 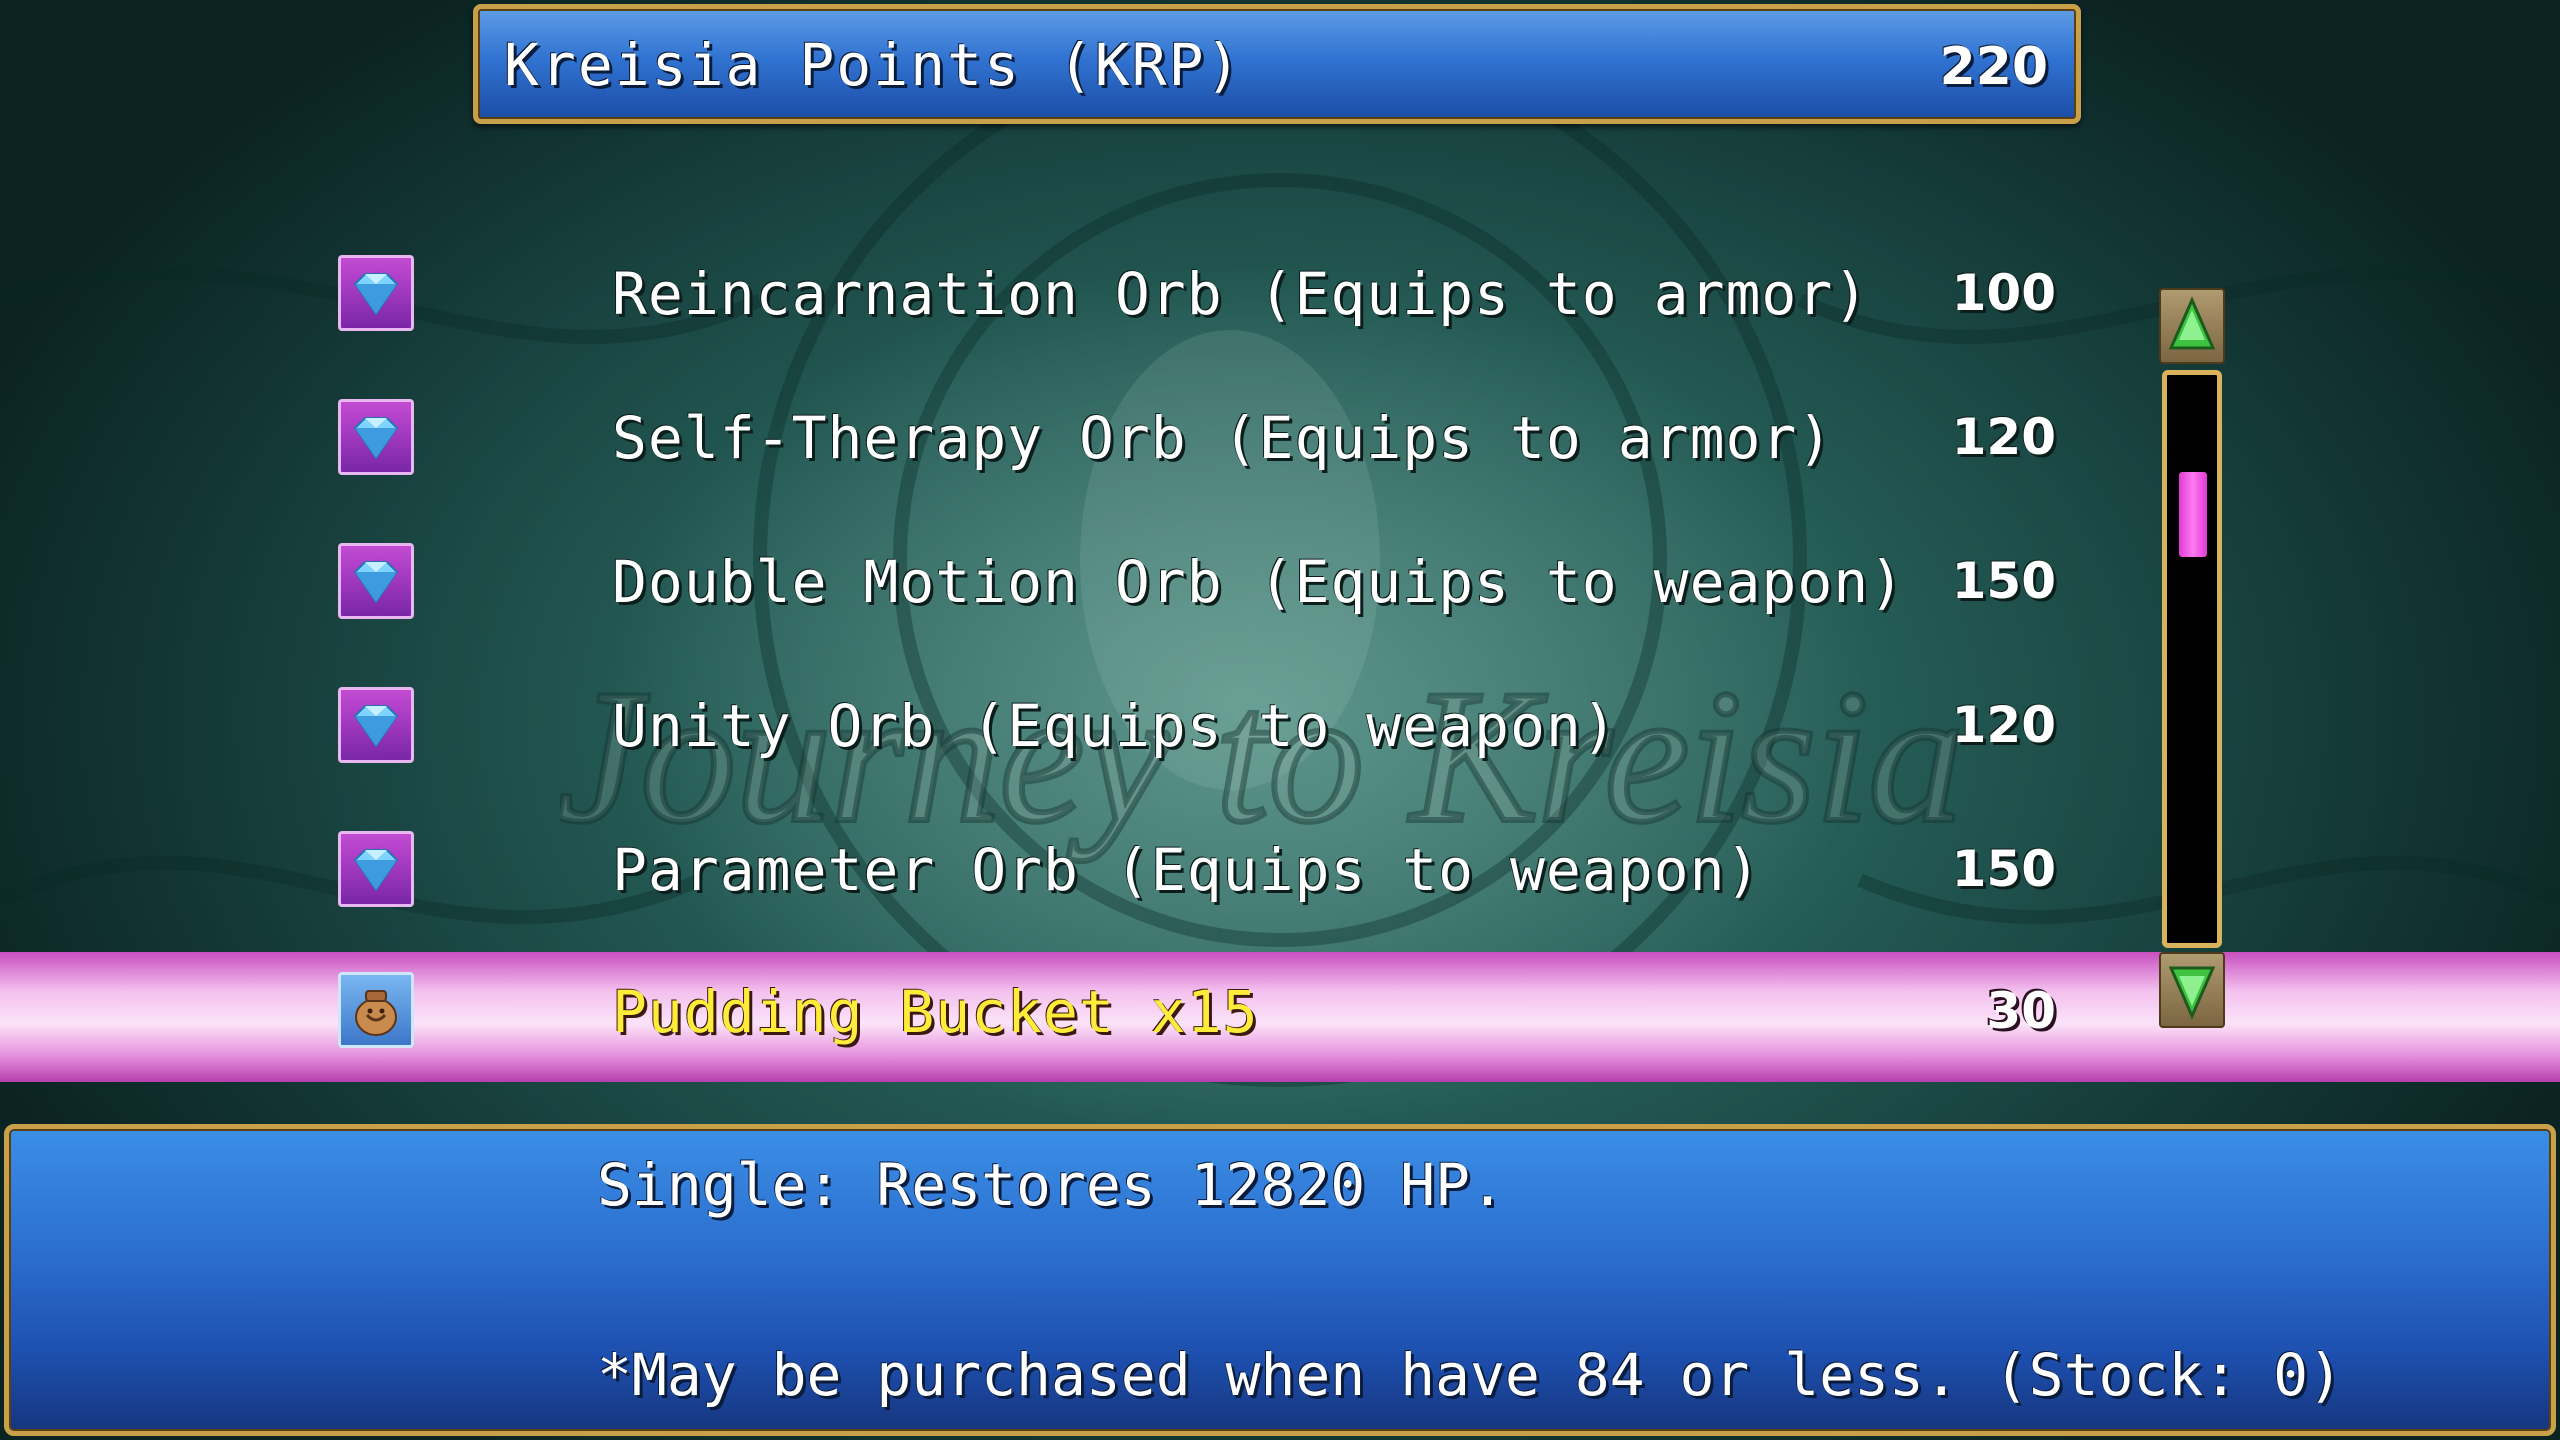 I want to click on scroll-thumb, so click(x=2193, y=514).